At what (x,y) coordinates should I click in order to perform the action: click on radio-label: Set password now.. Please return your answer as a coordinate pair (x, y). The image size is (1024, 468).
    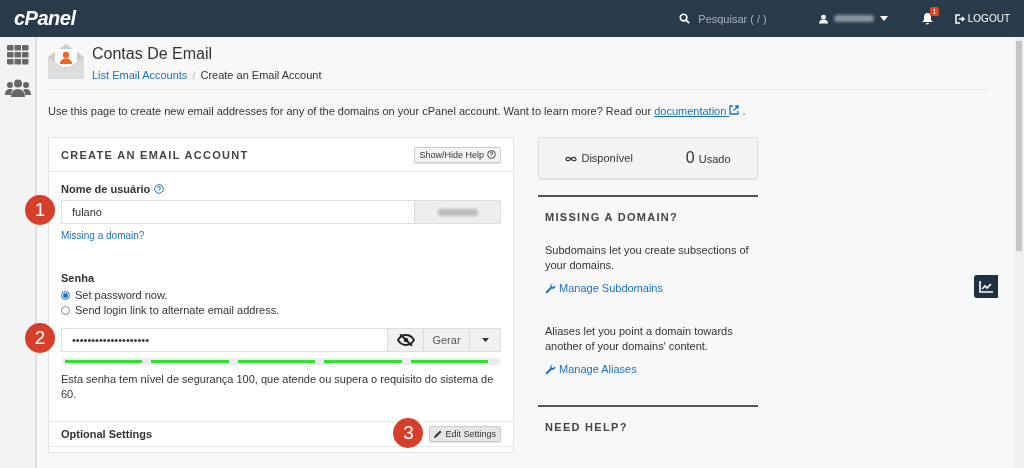
    Looking at the image, I should click on (121, 295).